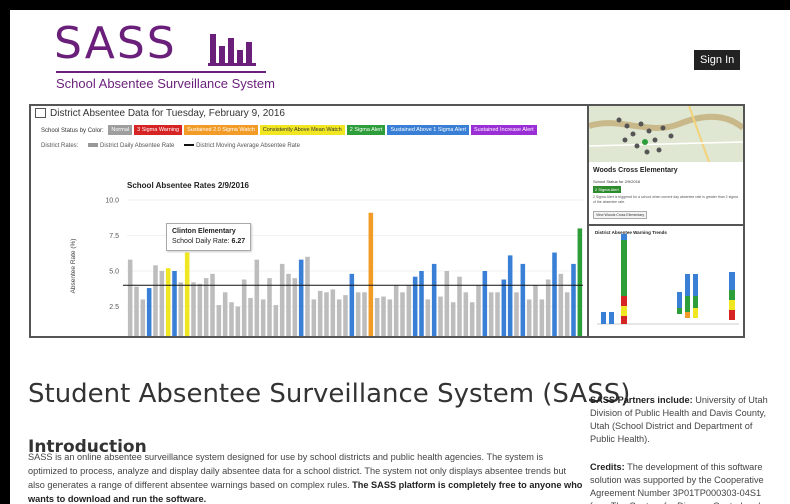  Describe the element at coordinates (635, 170) in the screenshot. I see `map-school-name: Woods Cross Elementary` at that location.